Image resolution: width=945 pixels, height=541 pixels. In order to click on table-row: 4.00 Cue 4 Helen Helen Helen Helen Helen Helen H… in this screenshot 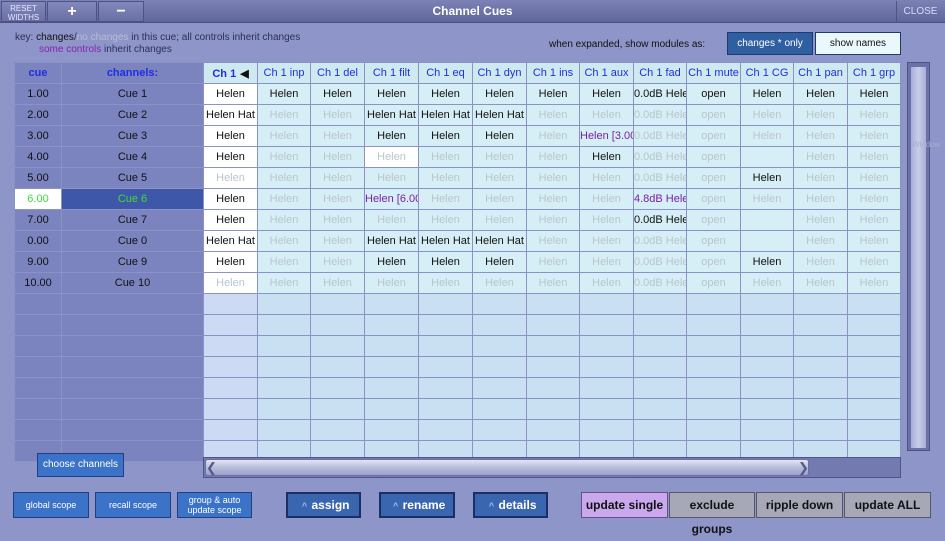, I will do `click(457, 157)`.